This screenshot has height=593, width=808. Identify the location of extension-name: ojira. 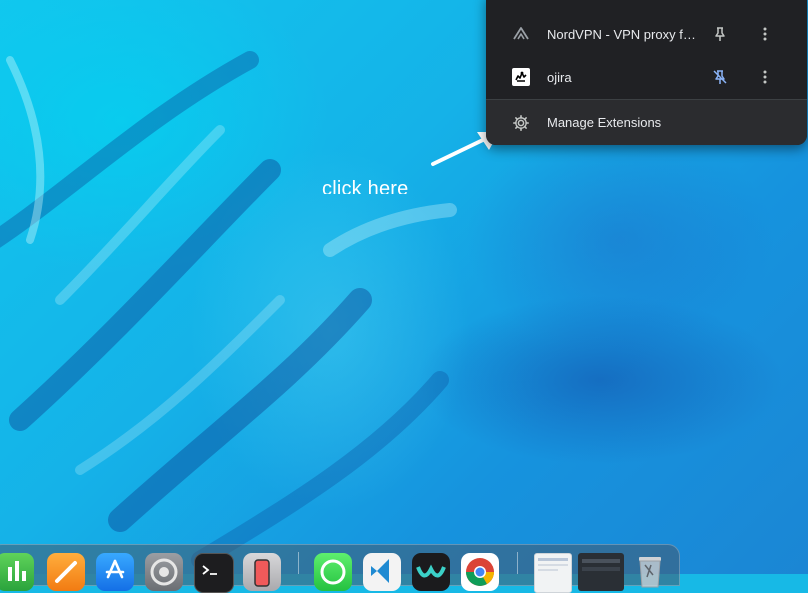
(559, 77).